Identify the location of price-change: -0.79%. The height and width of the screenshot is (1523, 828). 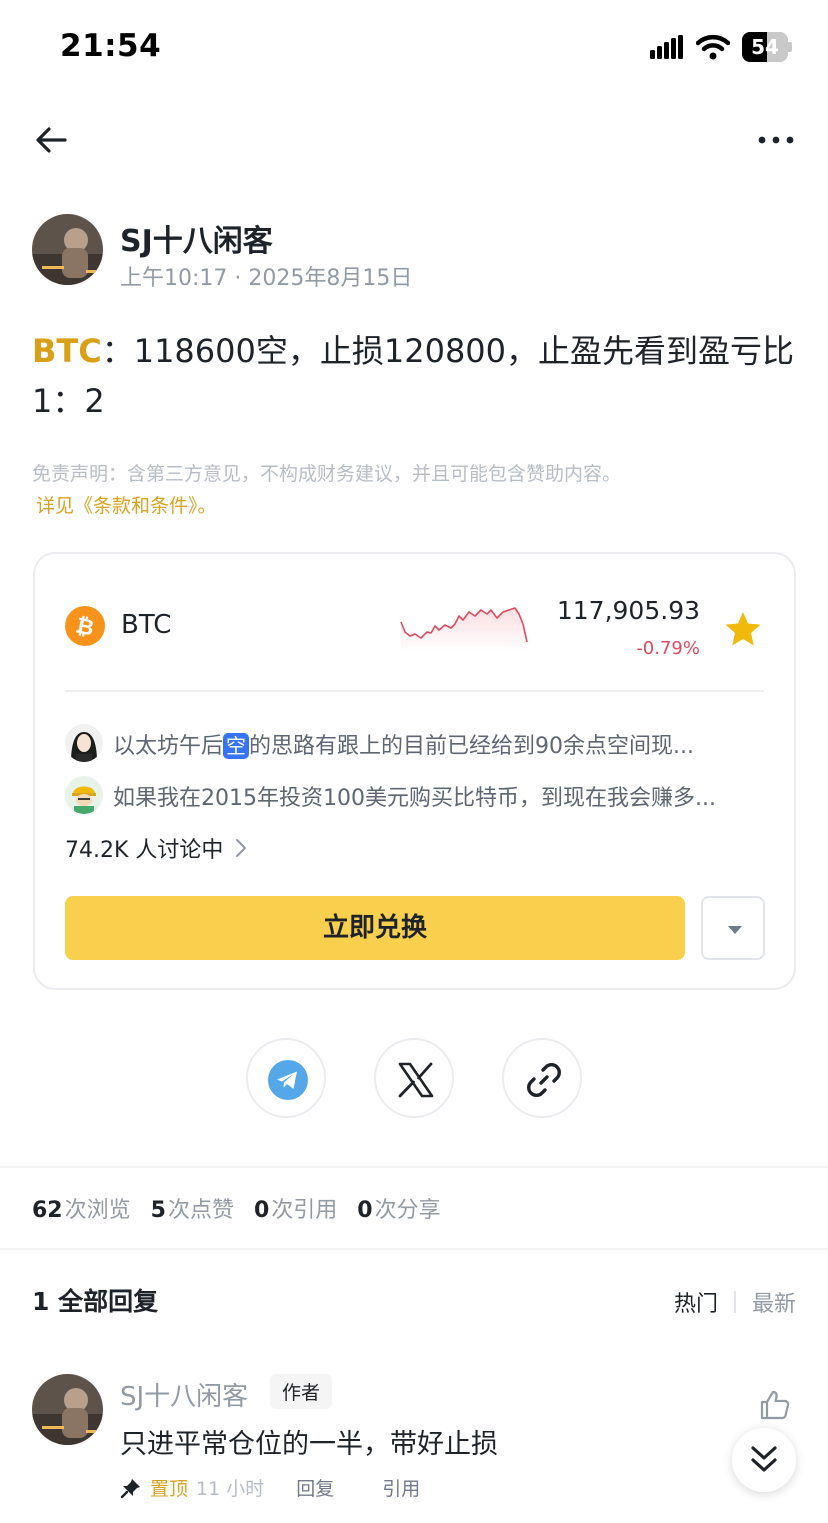
(668, 648).